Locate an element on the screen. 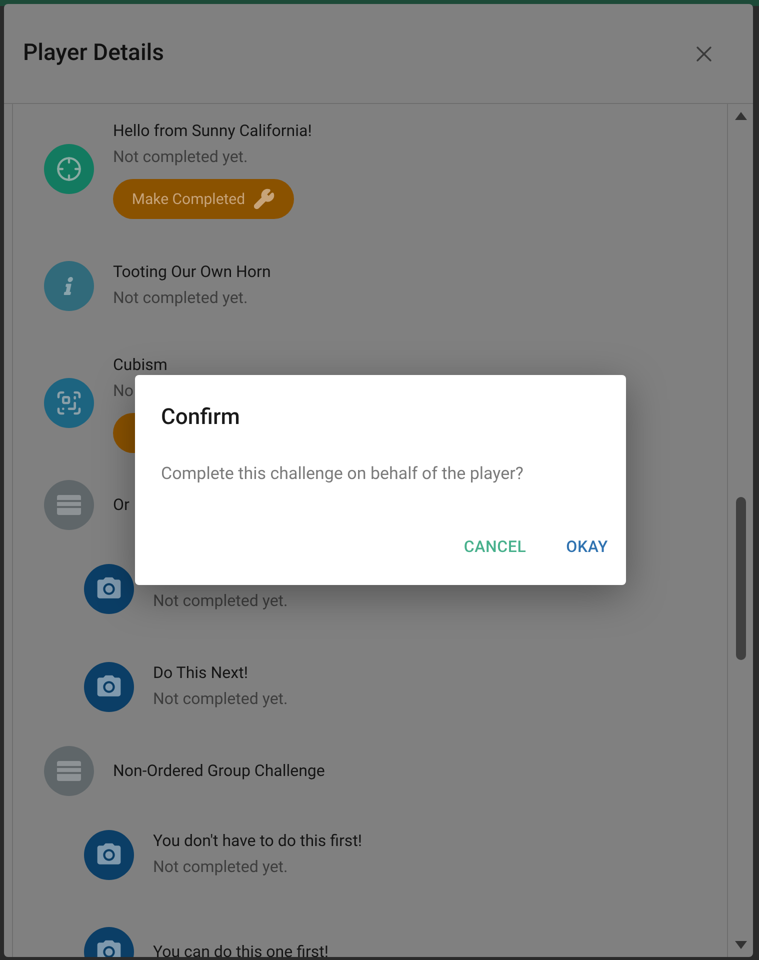 The width and height of the screenshot is (759, 960). crosshair-icon is located at coordinates (69, 169).